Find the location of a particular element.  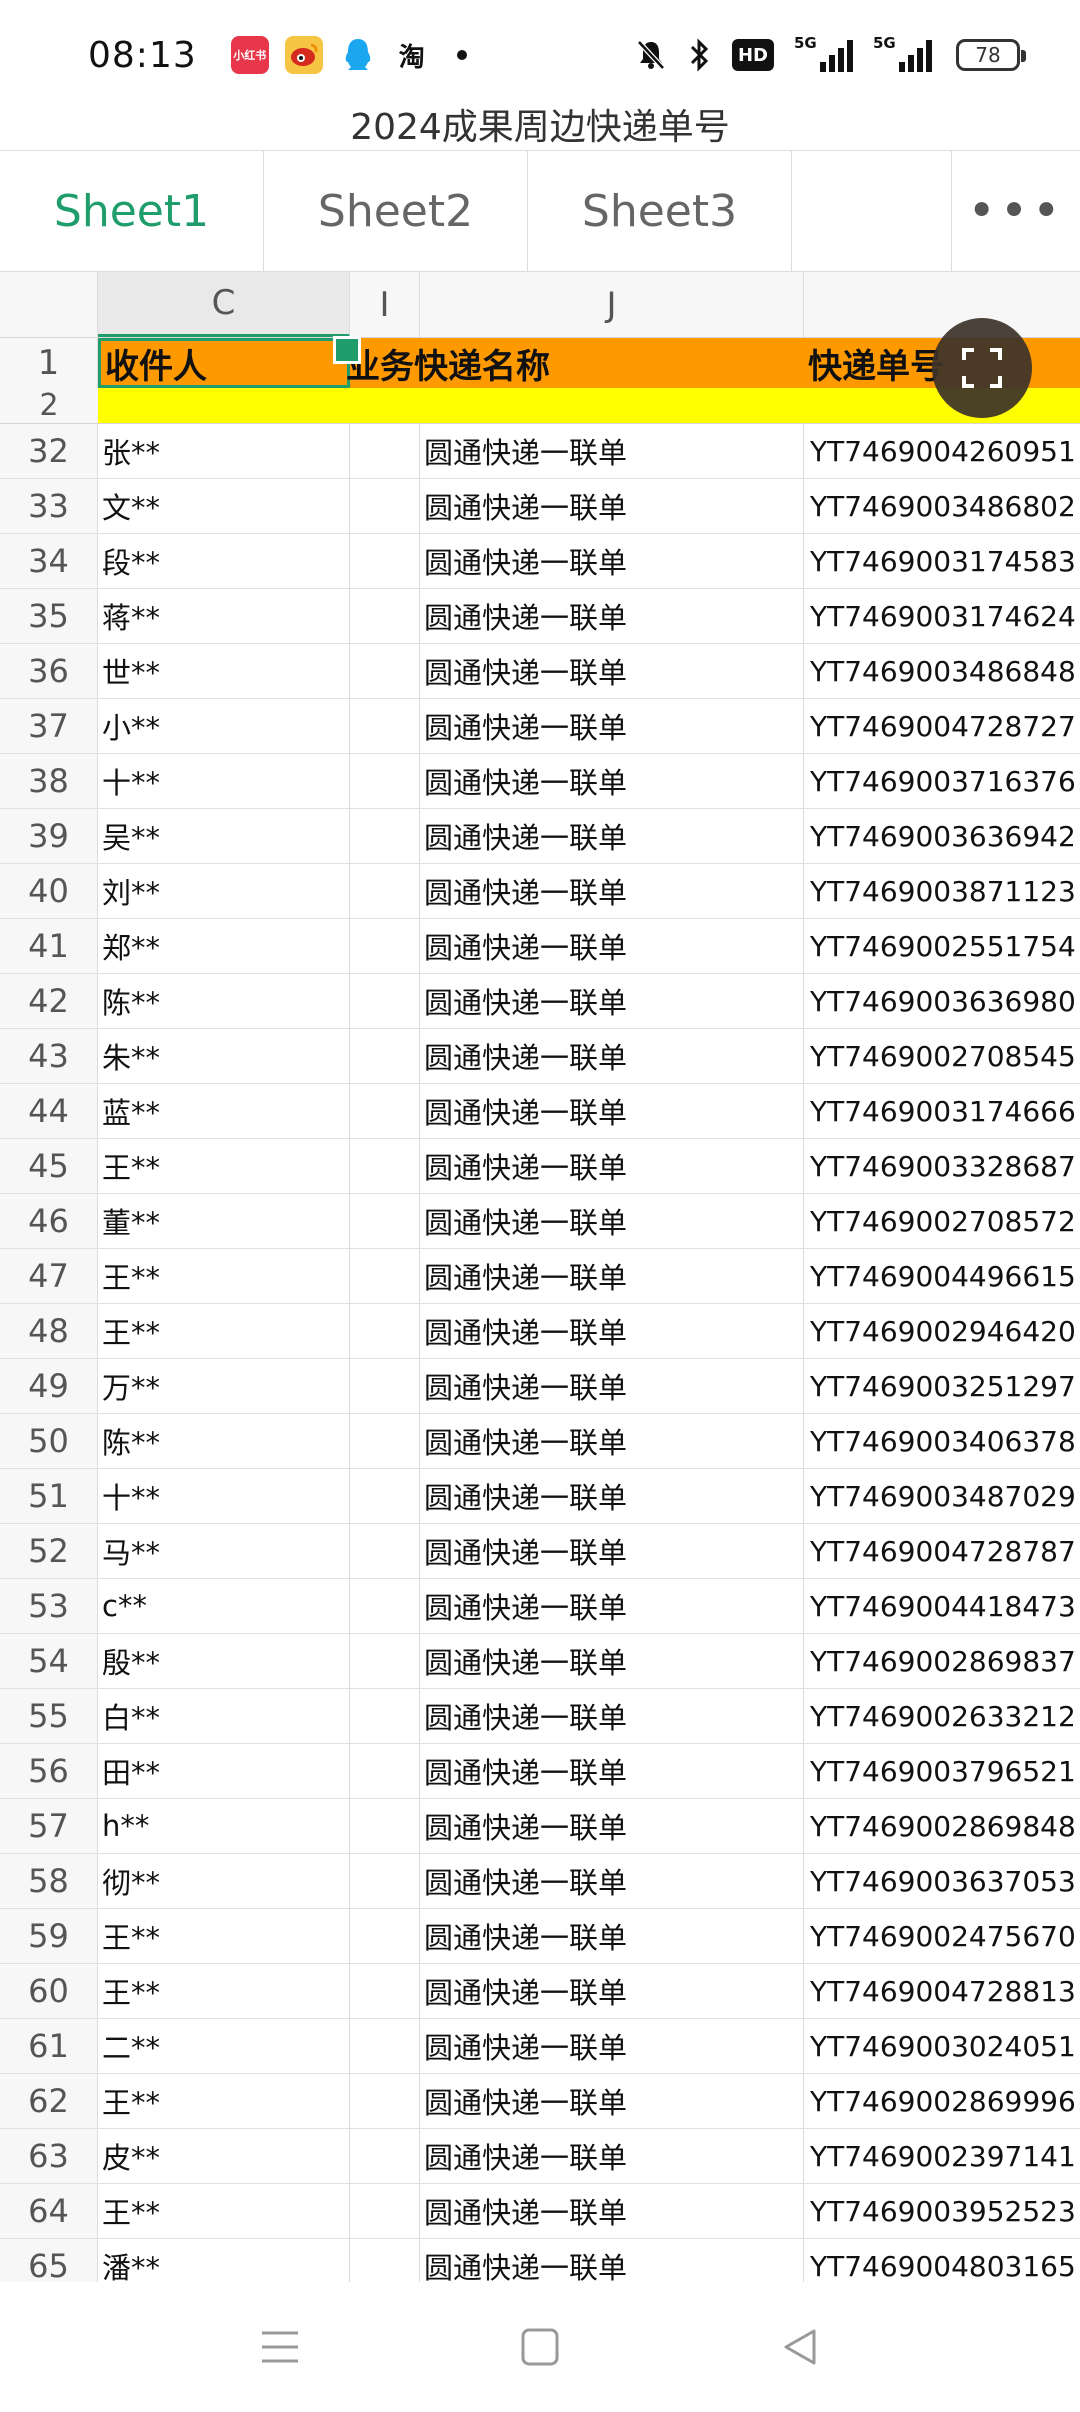

row-number: 39 is located at coordinates (49, 836).